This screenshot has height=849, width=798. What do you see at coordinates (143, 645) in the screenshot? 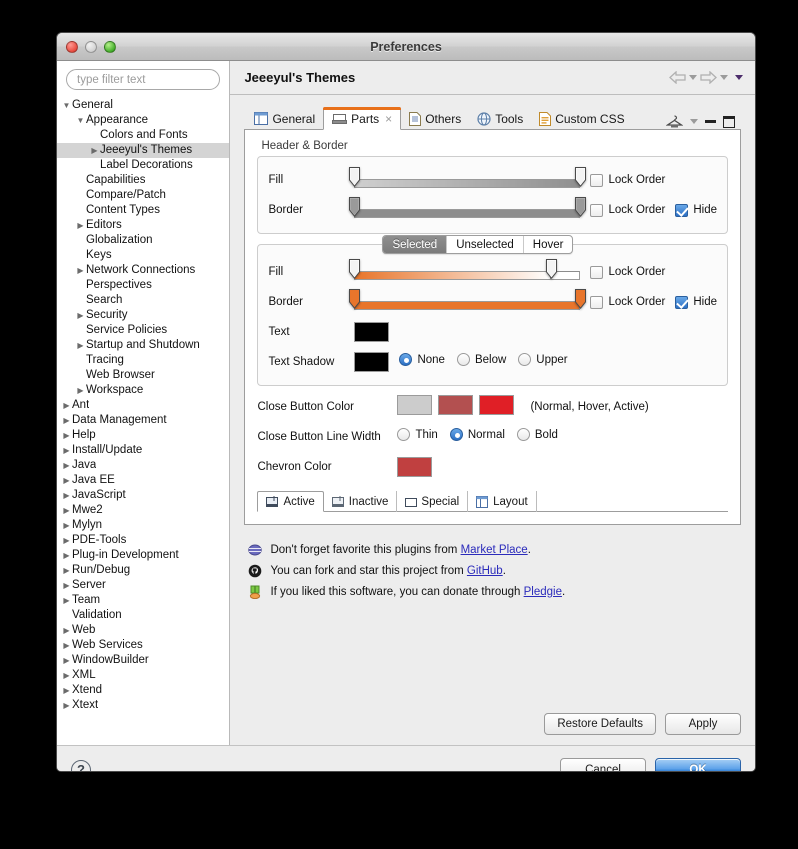
I see `tree-item-web-services: ▶ Web Services` at bounding box center [143, 645].